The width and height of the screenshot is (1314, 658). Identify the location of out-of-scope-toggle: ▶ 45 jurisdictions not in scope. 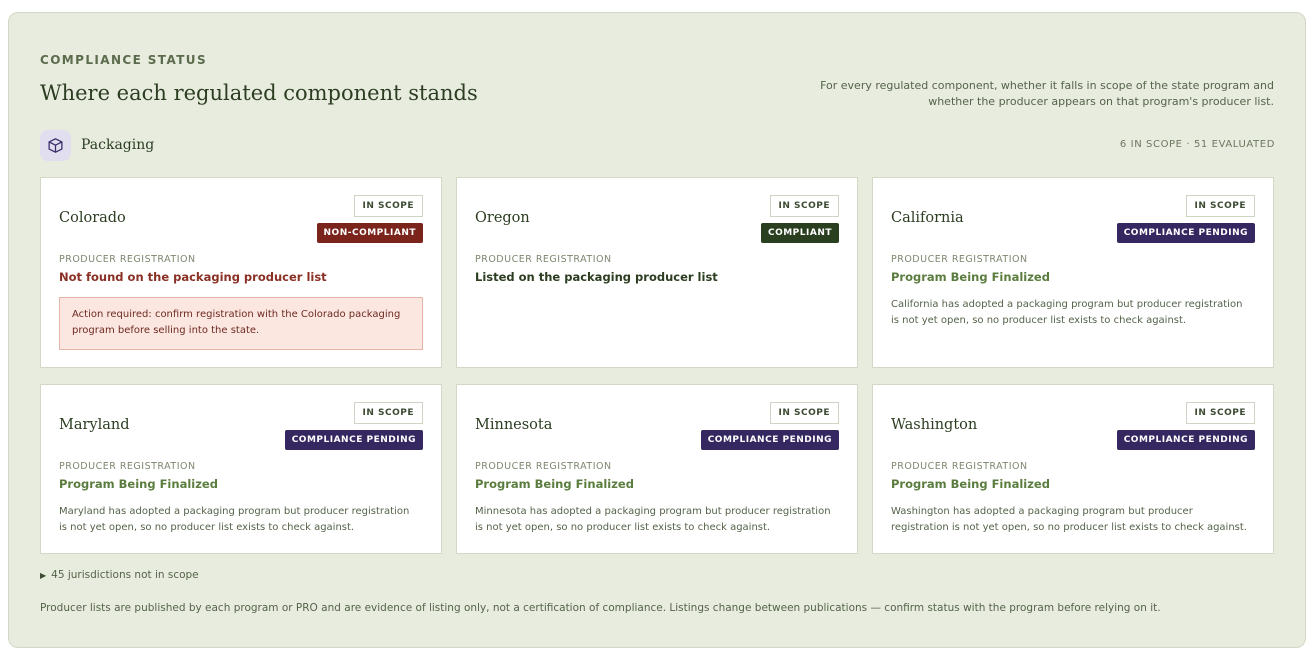
(119, 575).